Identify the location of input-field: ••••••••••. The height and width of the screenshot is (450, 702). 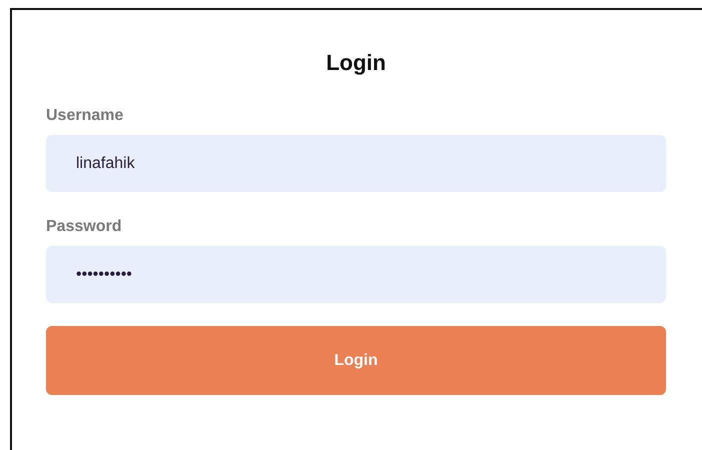
(356, 274).